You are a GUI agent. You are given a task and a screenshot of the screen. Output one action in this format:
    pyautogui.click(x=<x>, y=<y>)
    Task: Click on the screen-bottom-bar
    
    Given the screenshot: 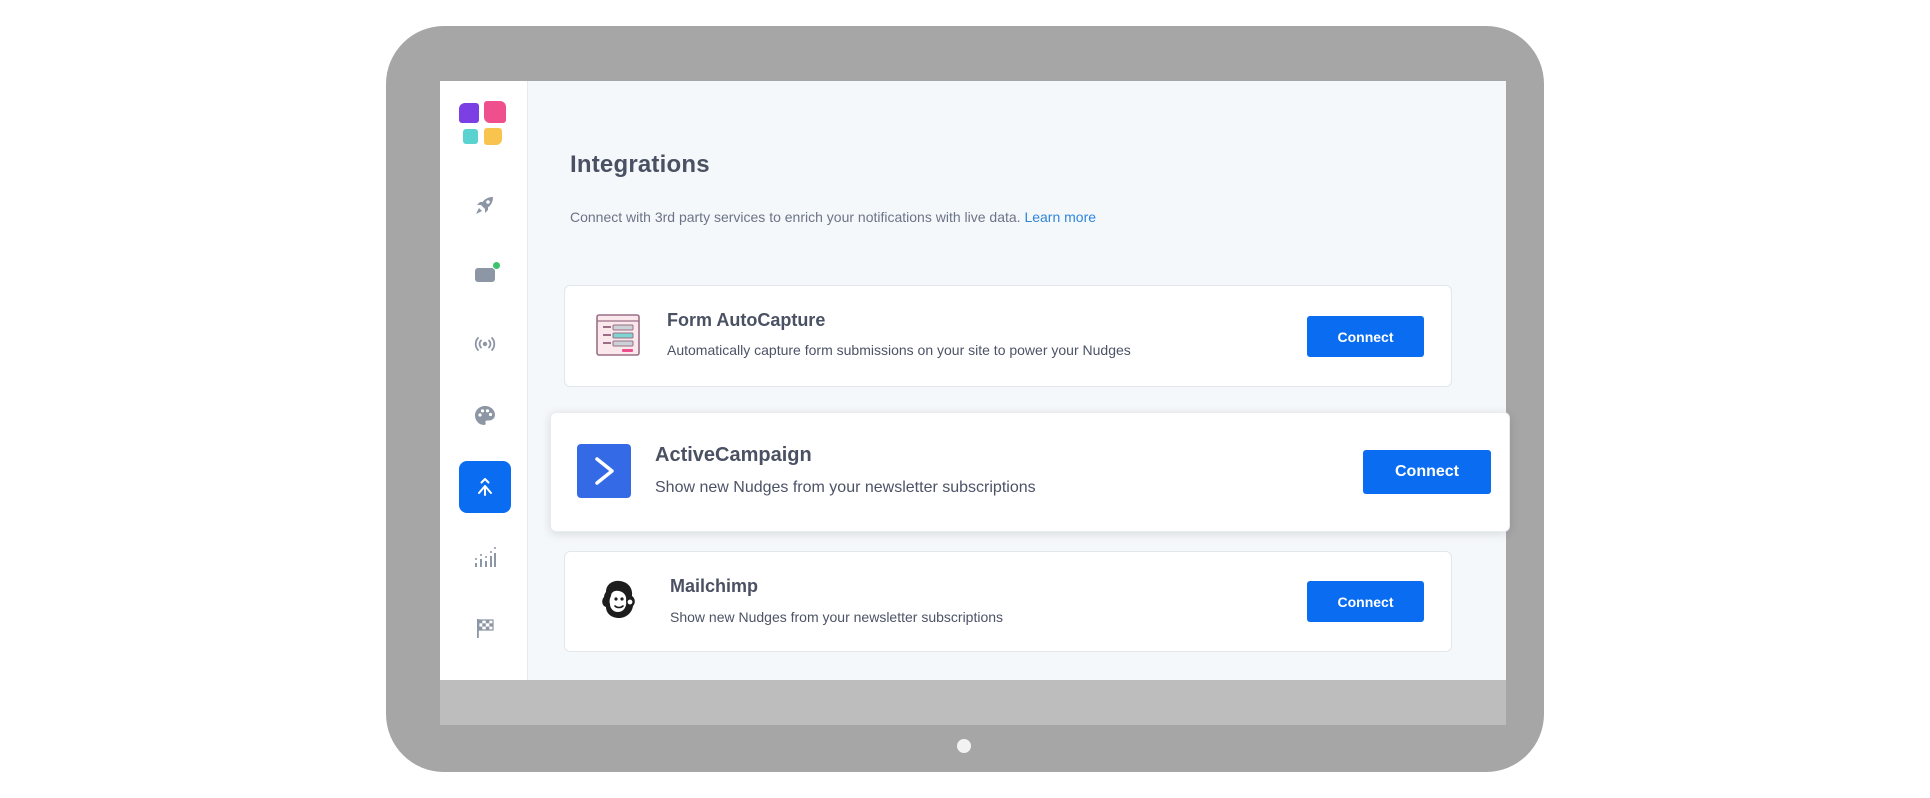 What is the action you would take?
    pyautogui.click(x=973, y=702)
    